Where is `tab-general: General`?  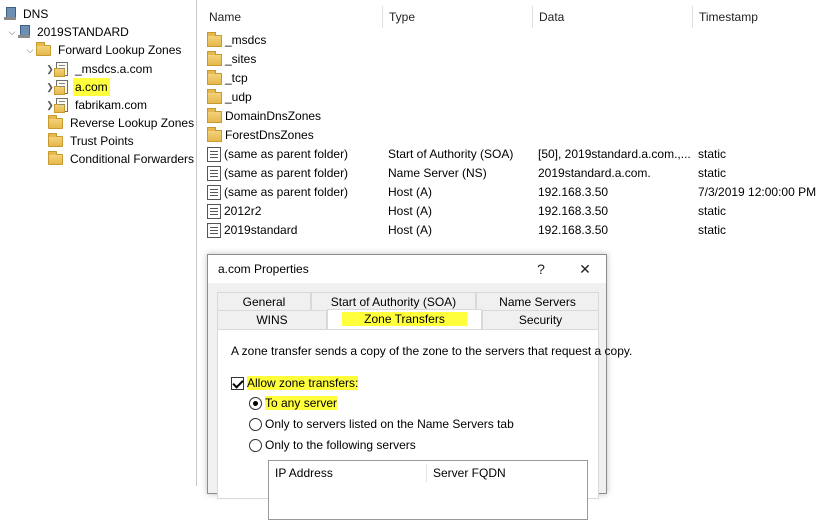 tab-general: General is located at coordinates (264, 301).